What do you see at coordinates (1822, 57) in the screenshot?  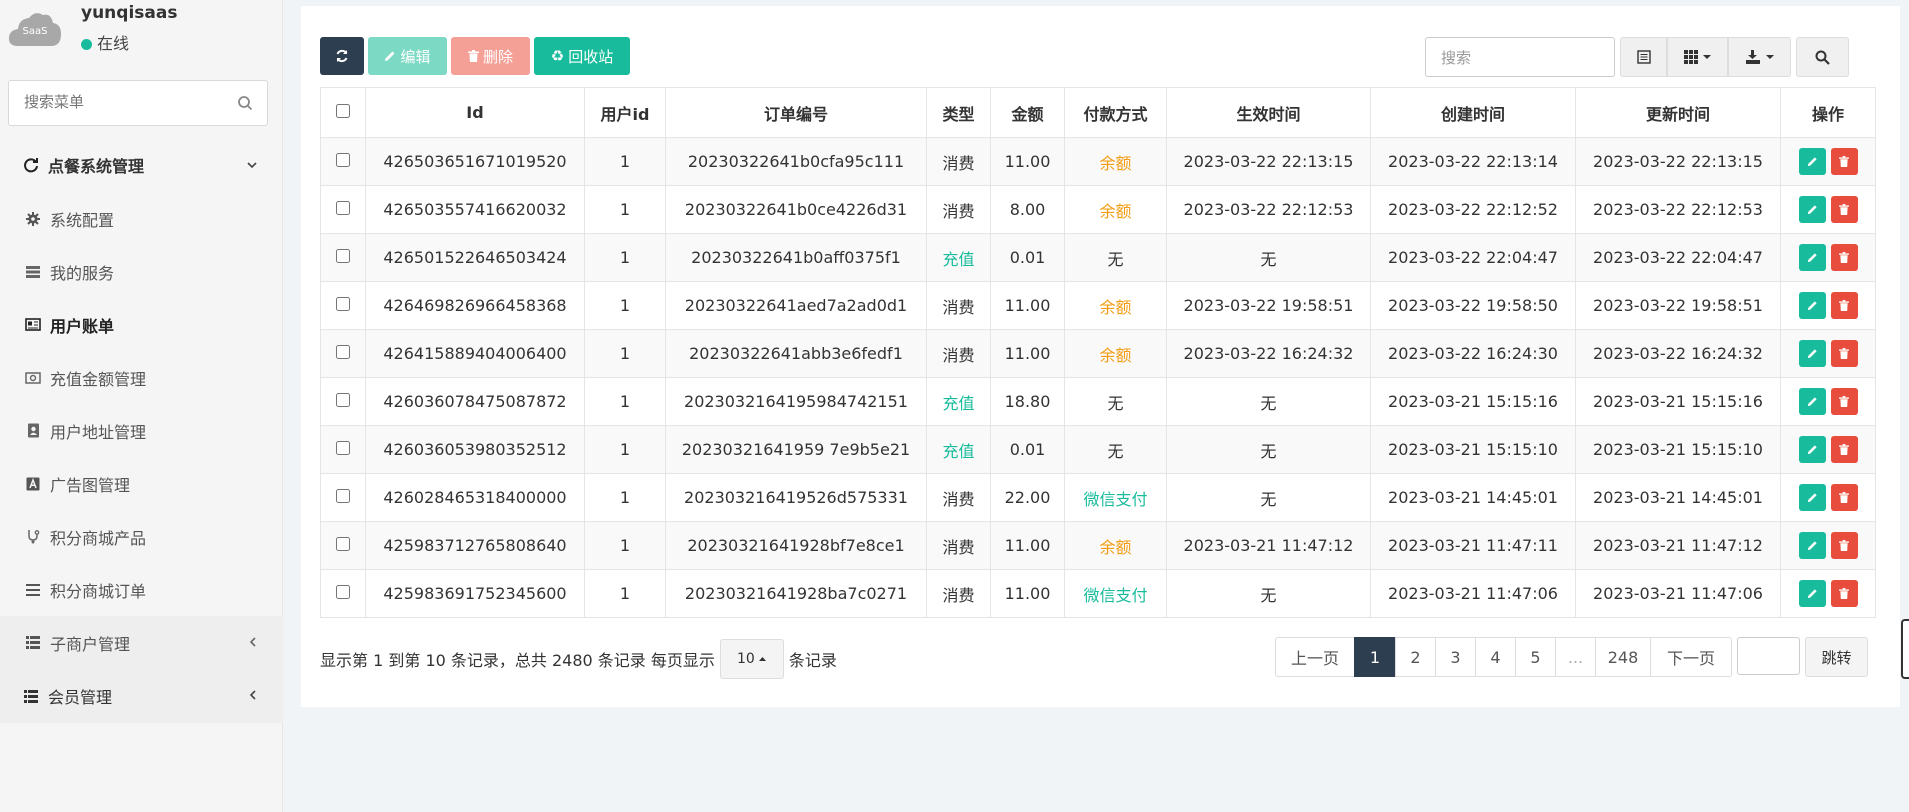 I see `advanced-search-button` at bounding box center [1822, 57].